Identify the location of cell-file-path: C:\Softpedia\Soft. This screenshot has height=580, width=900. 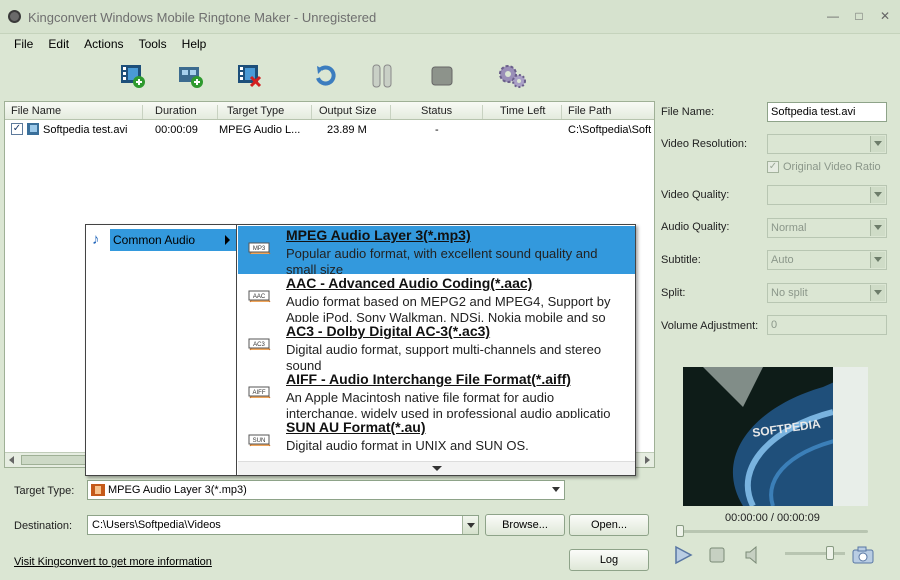
(610, 130).